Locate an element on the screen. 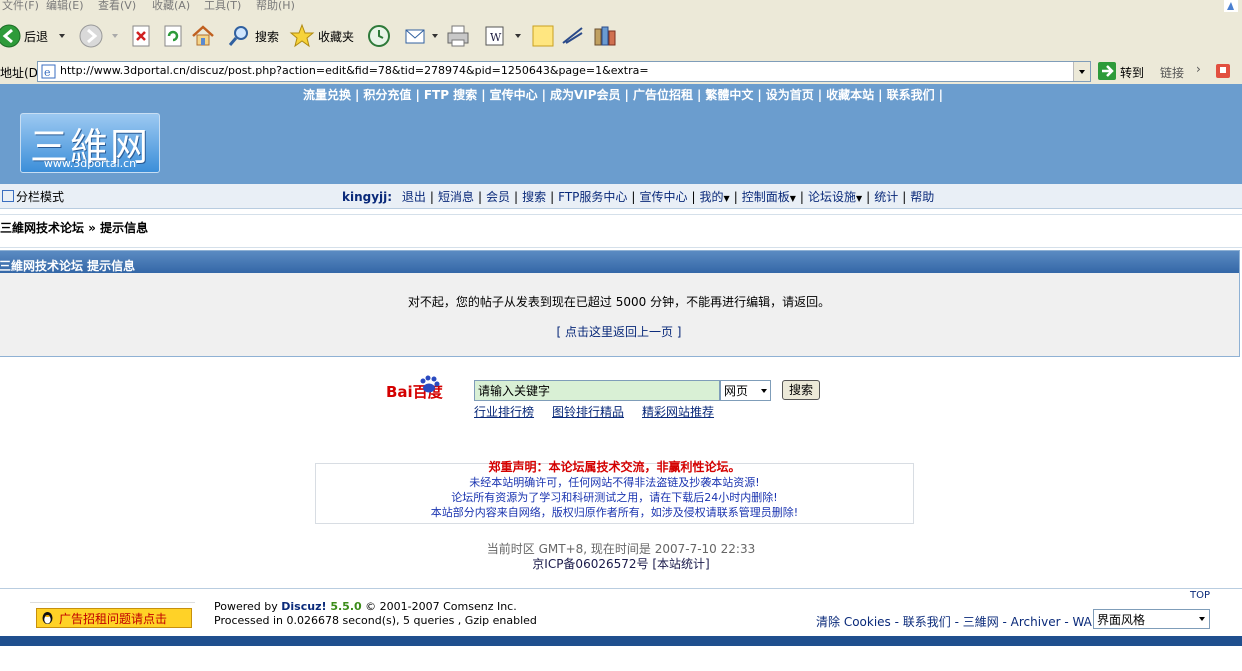  baidu-search-button: 搜索 is located at coordinates (801, 390).